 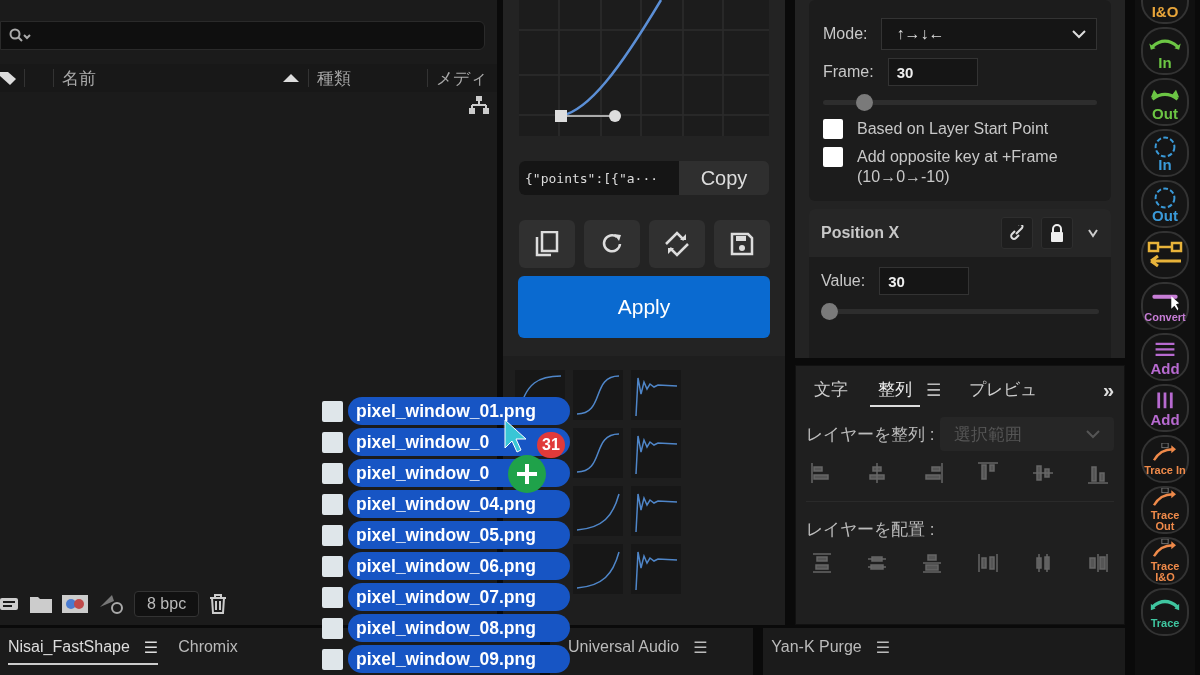 I want to click on value-label: Value:, so click(x=843, y=281).